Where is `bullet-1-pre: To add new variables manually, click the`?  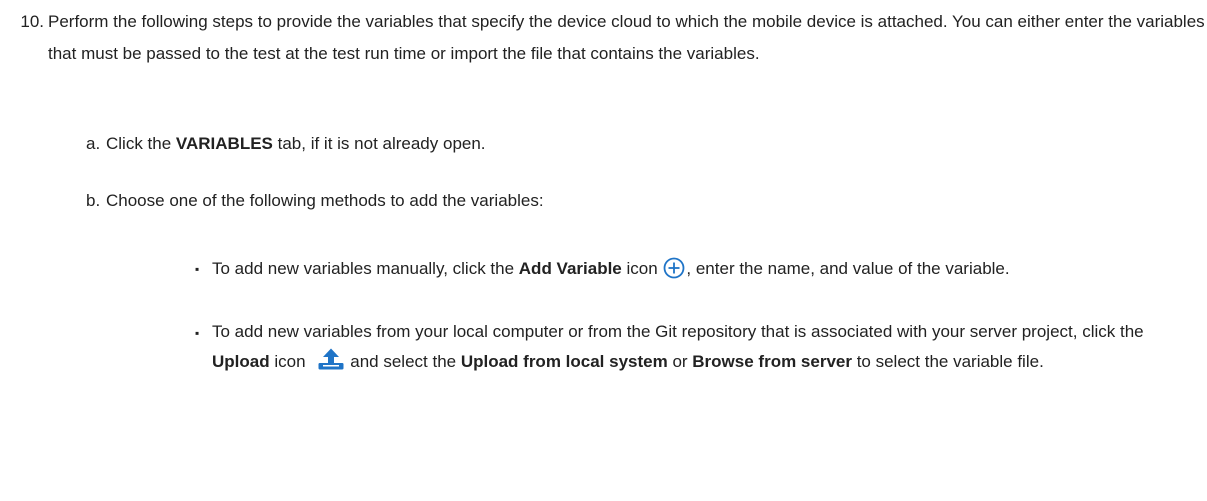
bullet-1-pre: To add new variables manually, click the is located at coordinates (365, 268).